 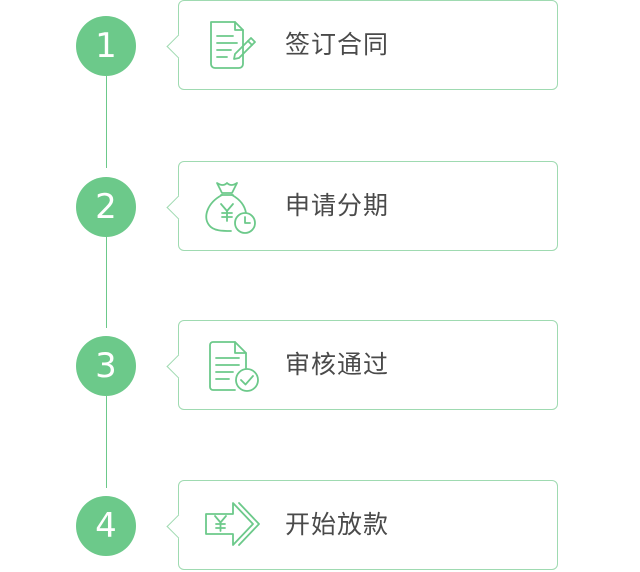 I want to click on contract-sign-icon, so click(x=231, y=46).